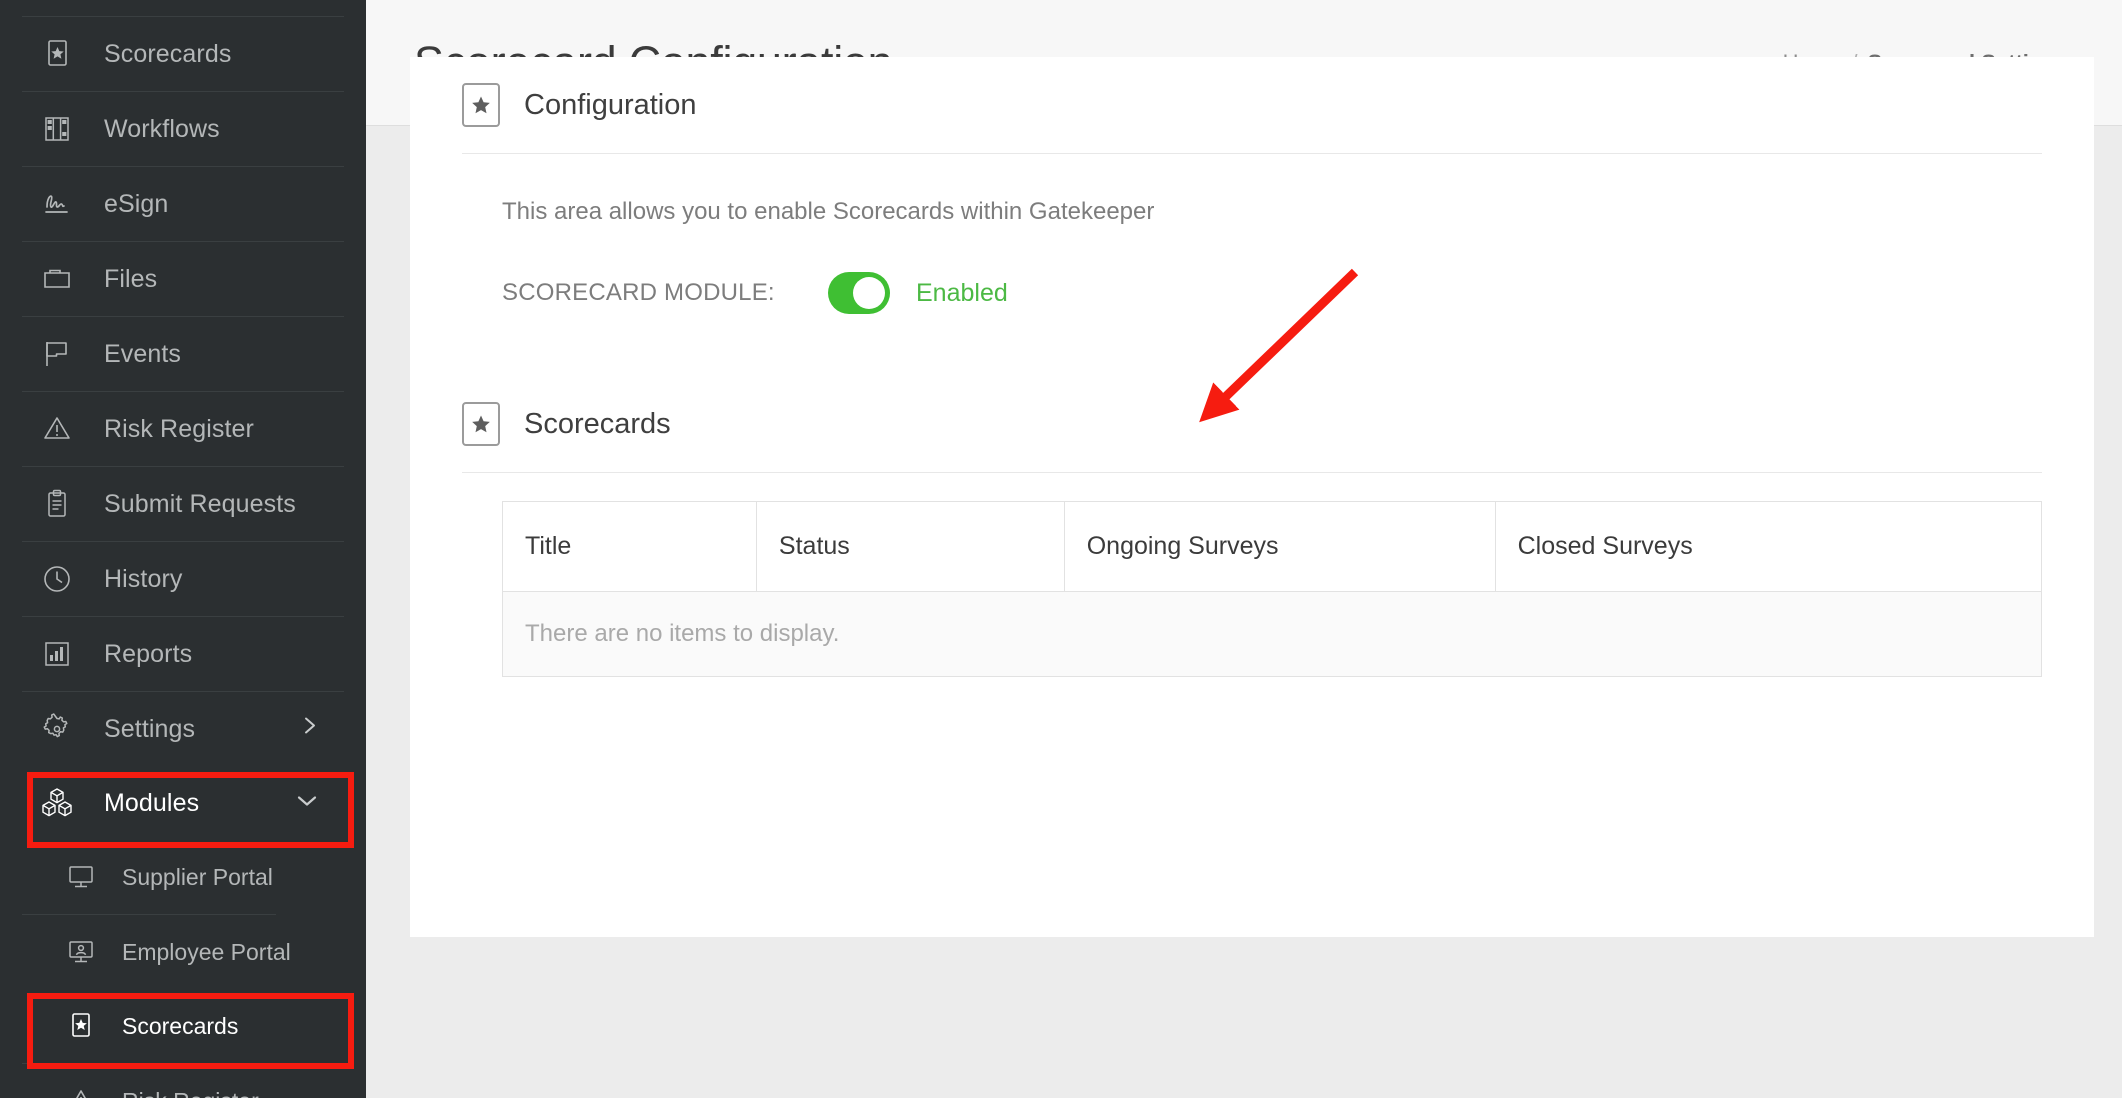  What do you see at coordinates (307, 803) in the screenshot?
I see `chevron-down-icon` at bounding box center [307, 803].